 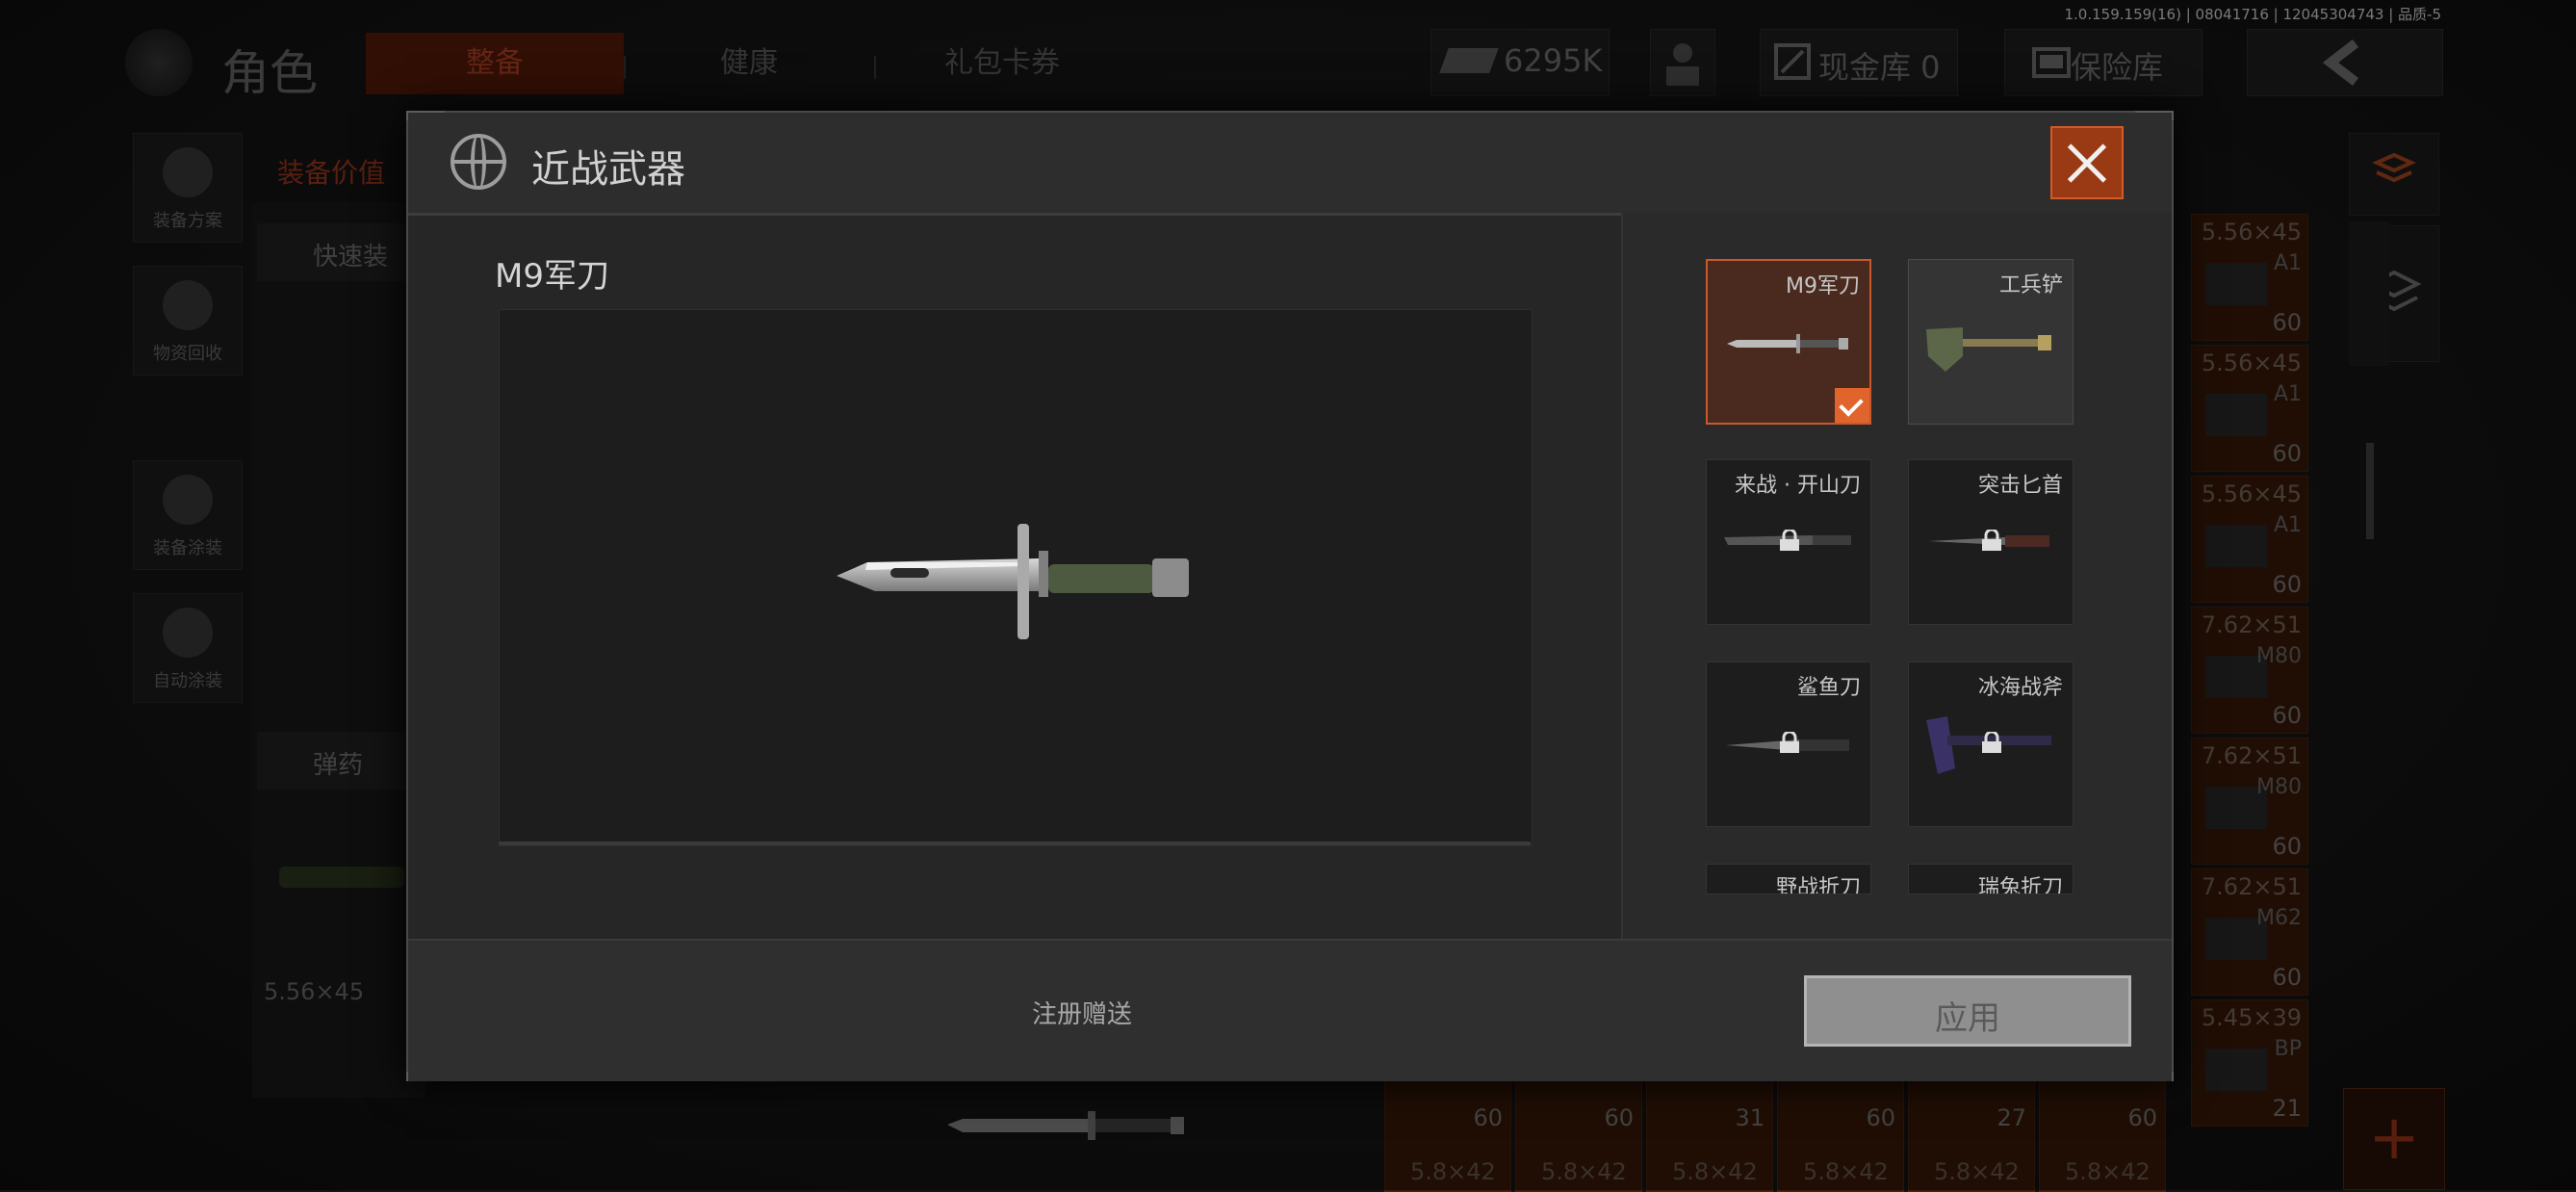 I want to click on close-button, so click(x=2087, y=162).